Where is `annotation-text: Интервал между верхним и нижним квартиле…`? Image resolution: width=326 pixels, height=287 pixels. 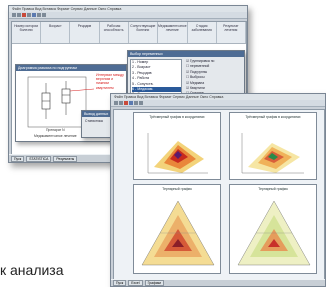
annotation-text: Интервал между верхним и нижним квартиле… is located at coordinates (110, 81).